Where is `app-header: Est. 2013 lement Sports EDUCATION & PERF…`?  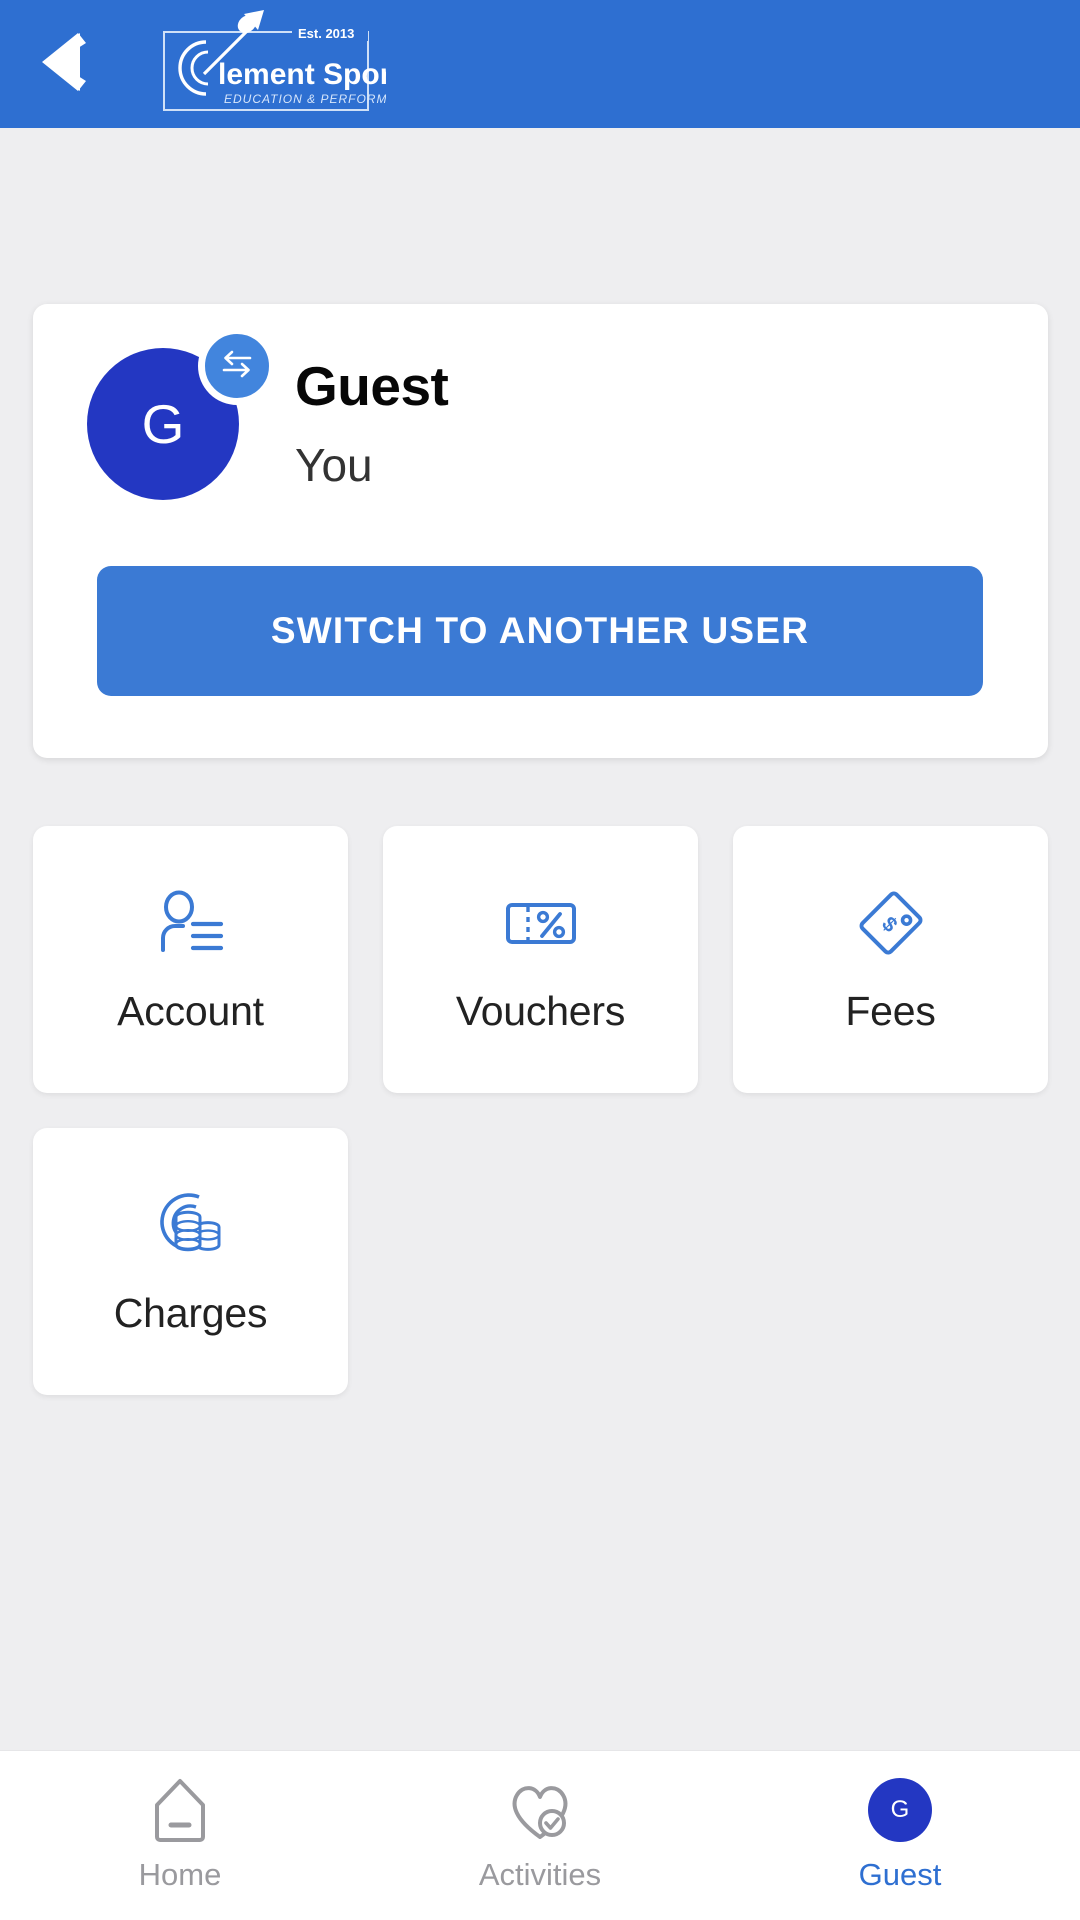
app-header: Est. 2013 lement Sports EDUCATION & PERF… is located at coordinates (540, 64).